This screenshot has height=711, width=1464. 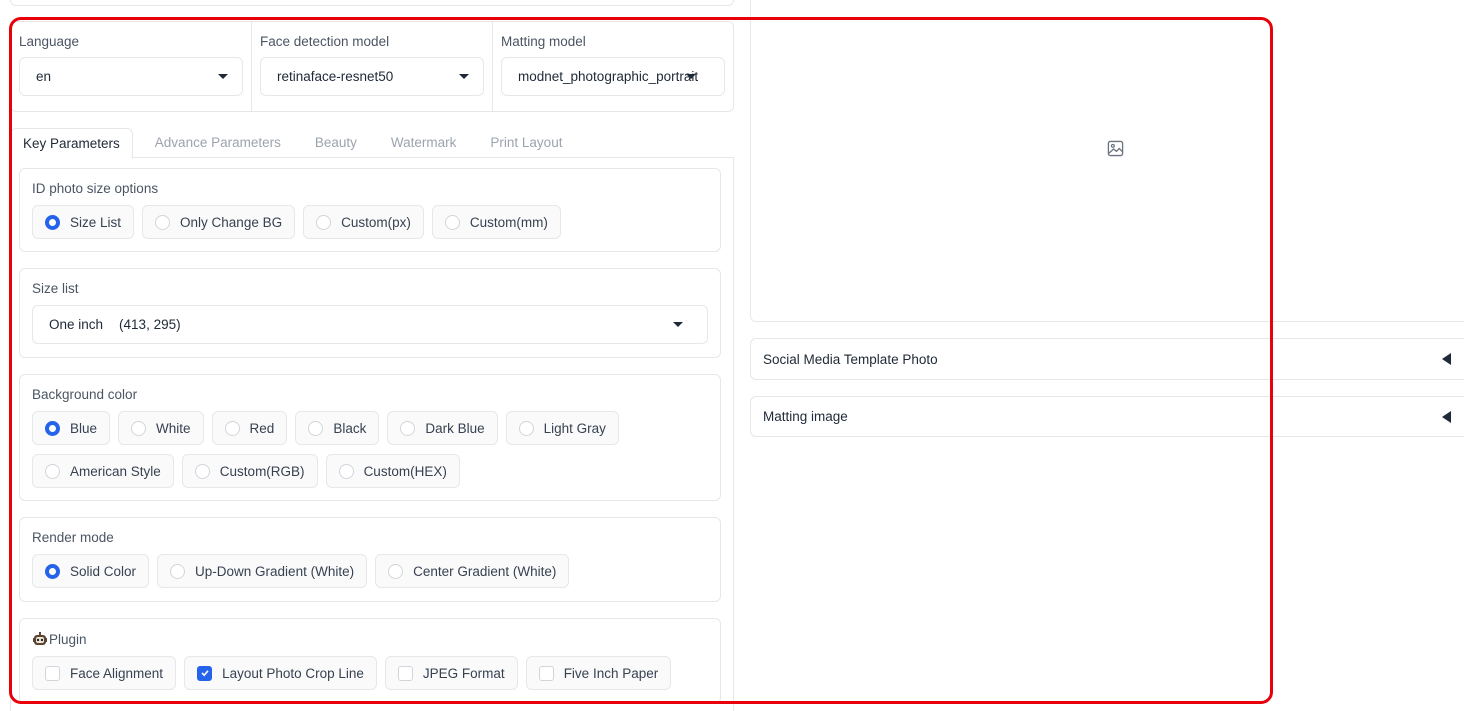 I want to click on option-label: Face Alignment, so click(x=117, y=673).